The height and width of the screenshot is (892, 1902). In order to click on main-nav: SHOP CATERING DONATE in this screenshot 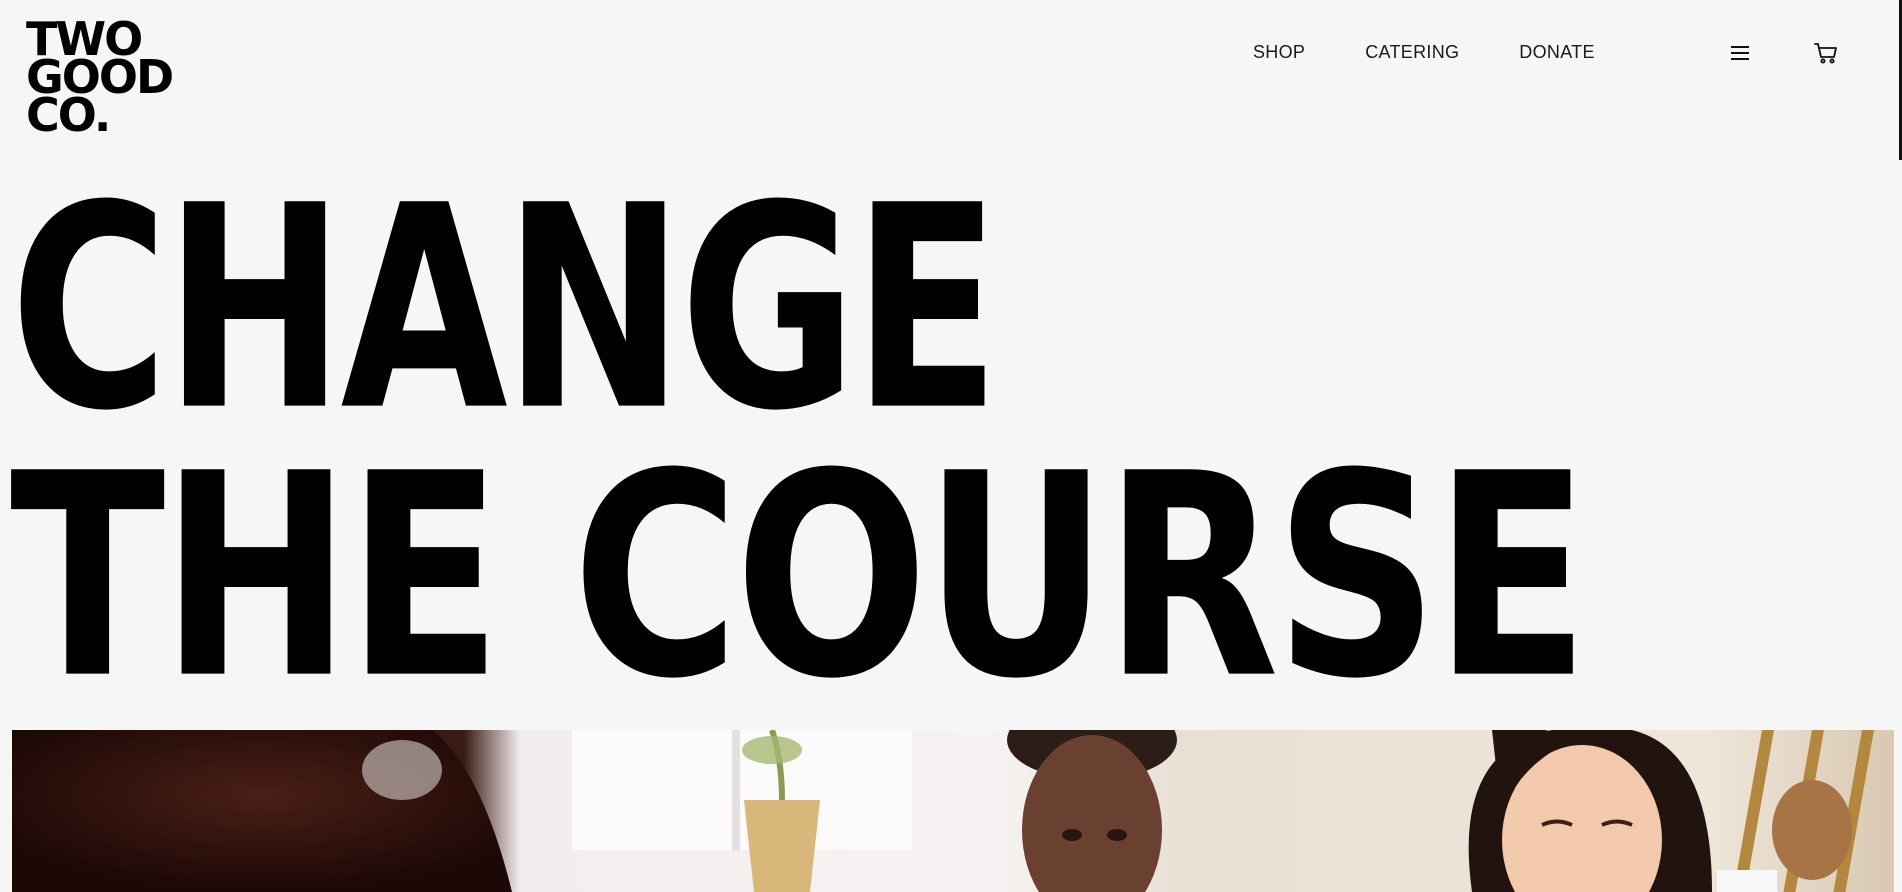, I will do `click(1424, 52)`.